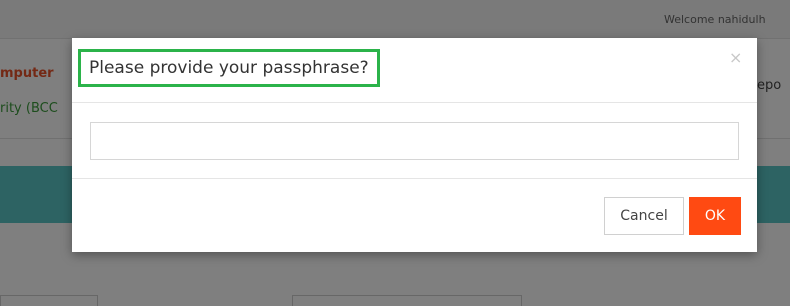  Describe the element at coordinates (229, 68) in the screenshot. I see `dialog-title: Please provide your passphrase?` at that location.